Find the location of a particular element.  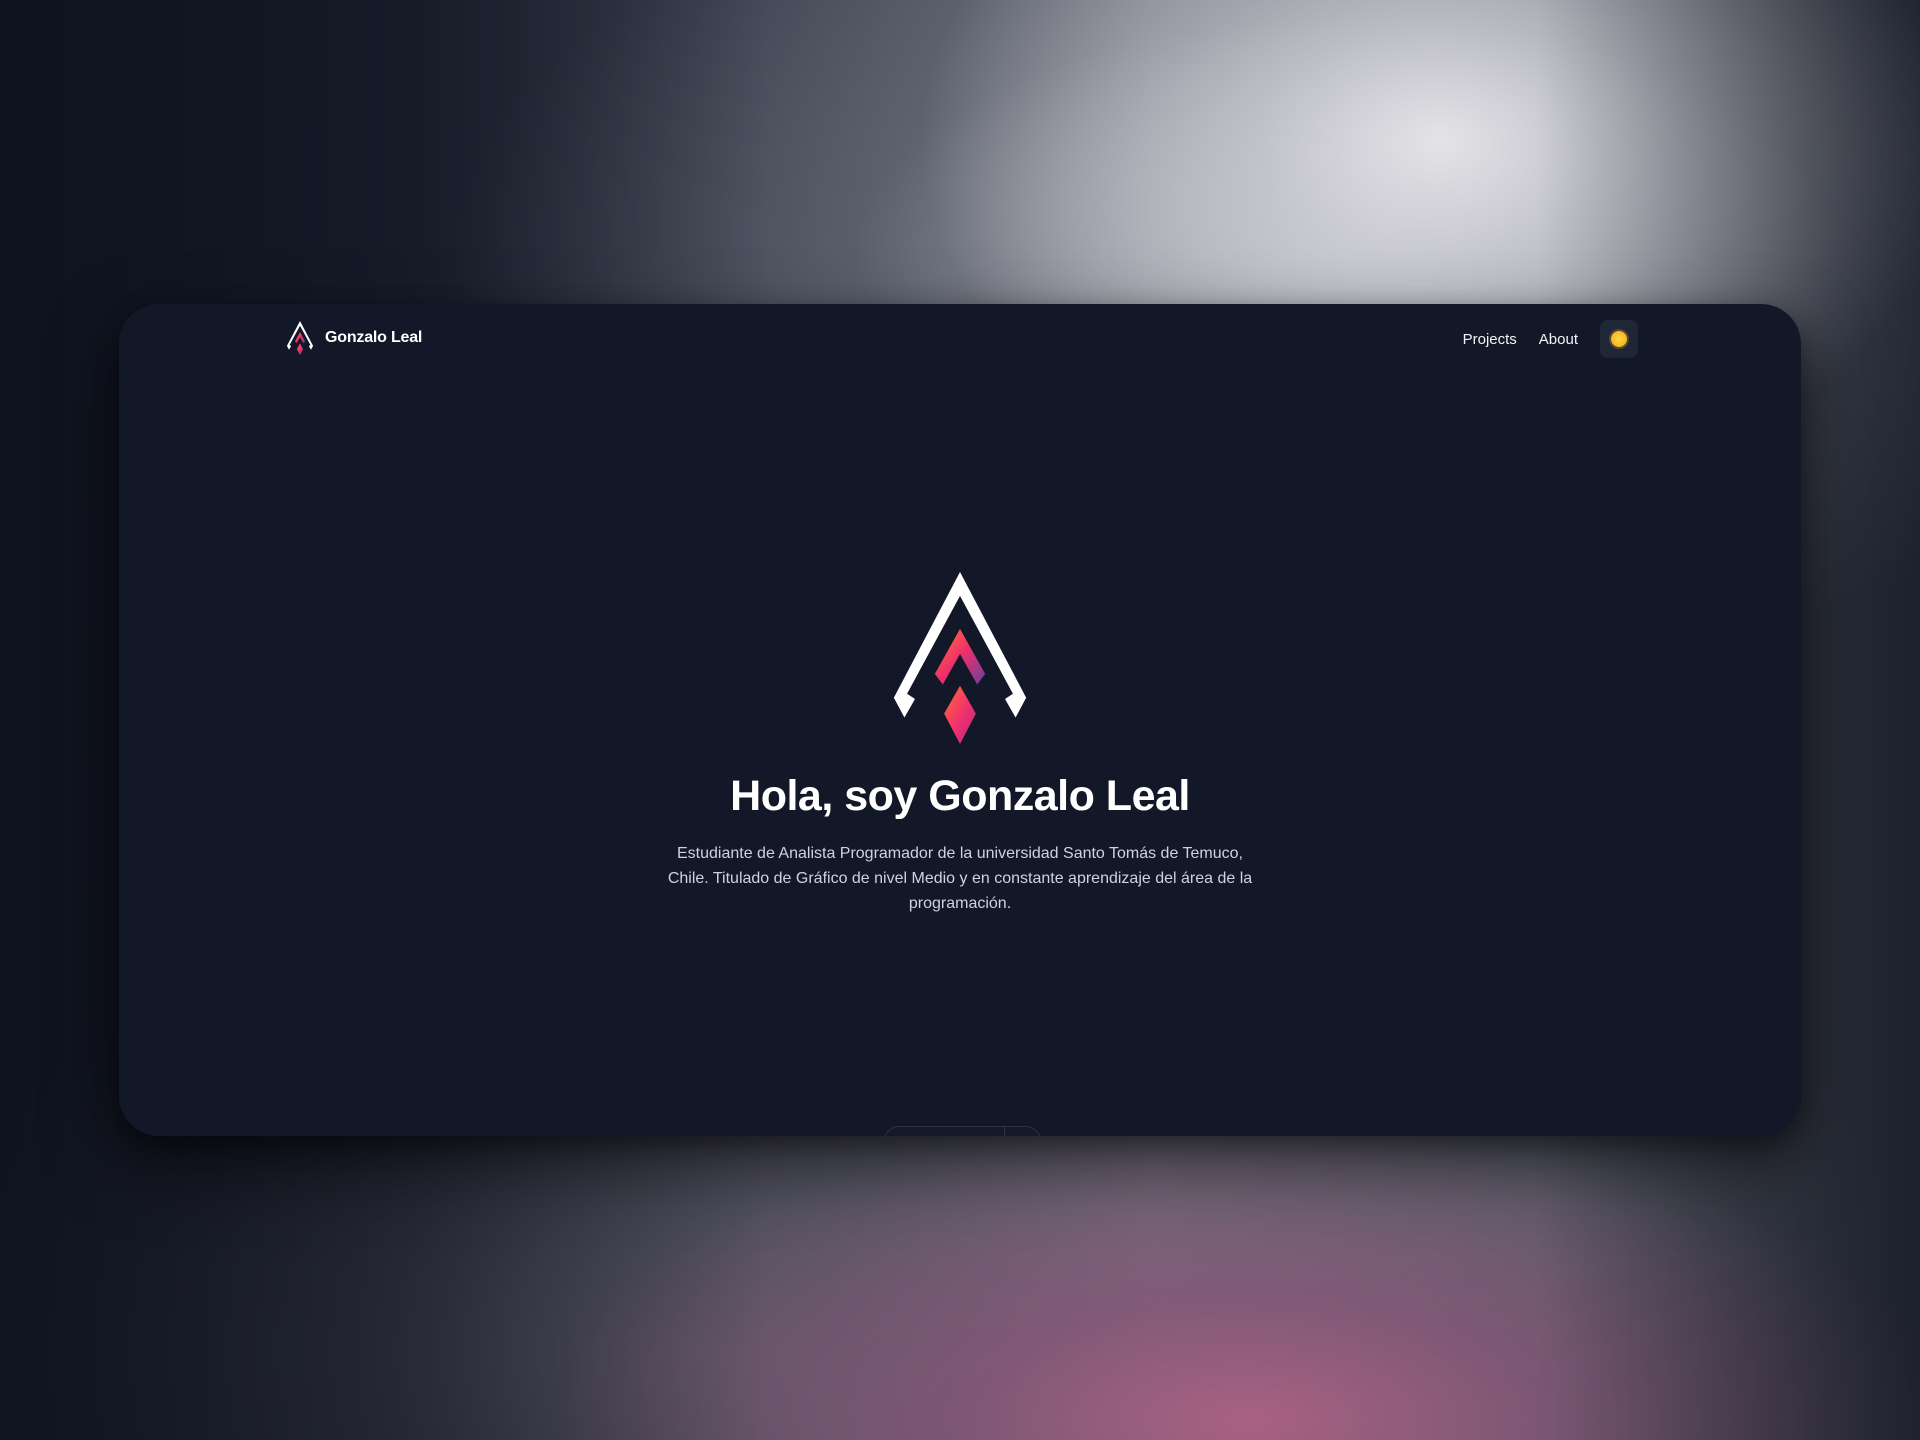

nav-links: Projects About is located at coordinates (1550, 339).